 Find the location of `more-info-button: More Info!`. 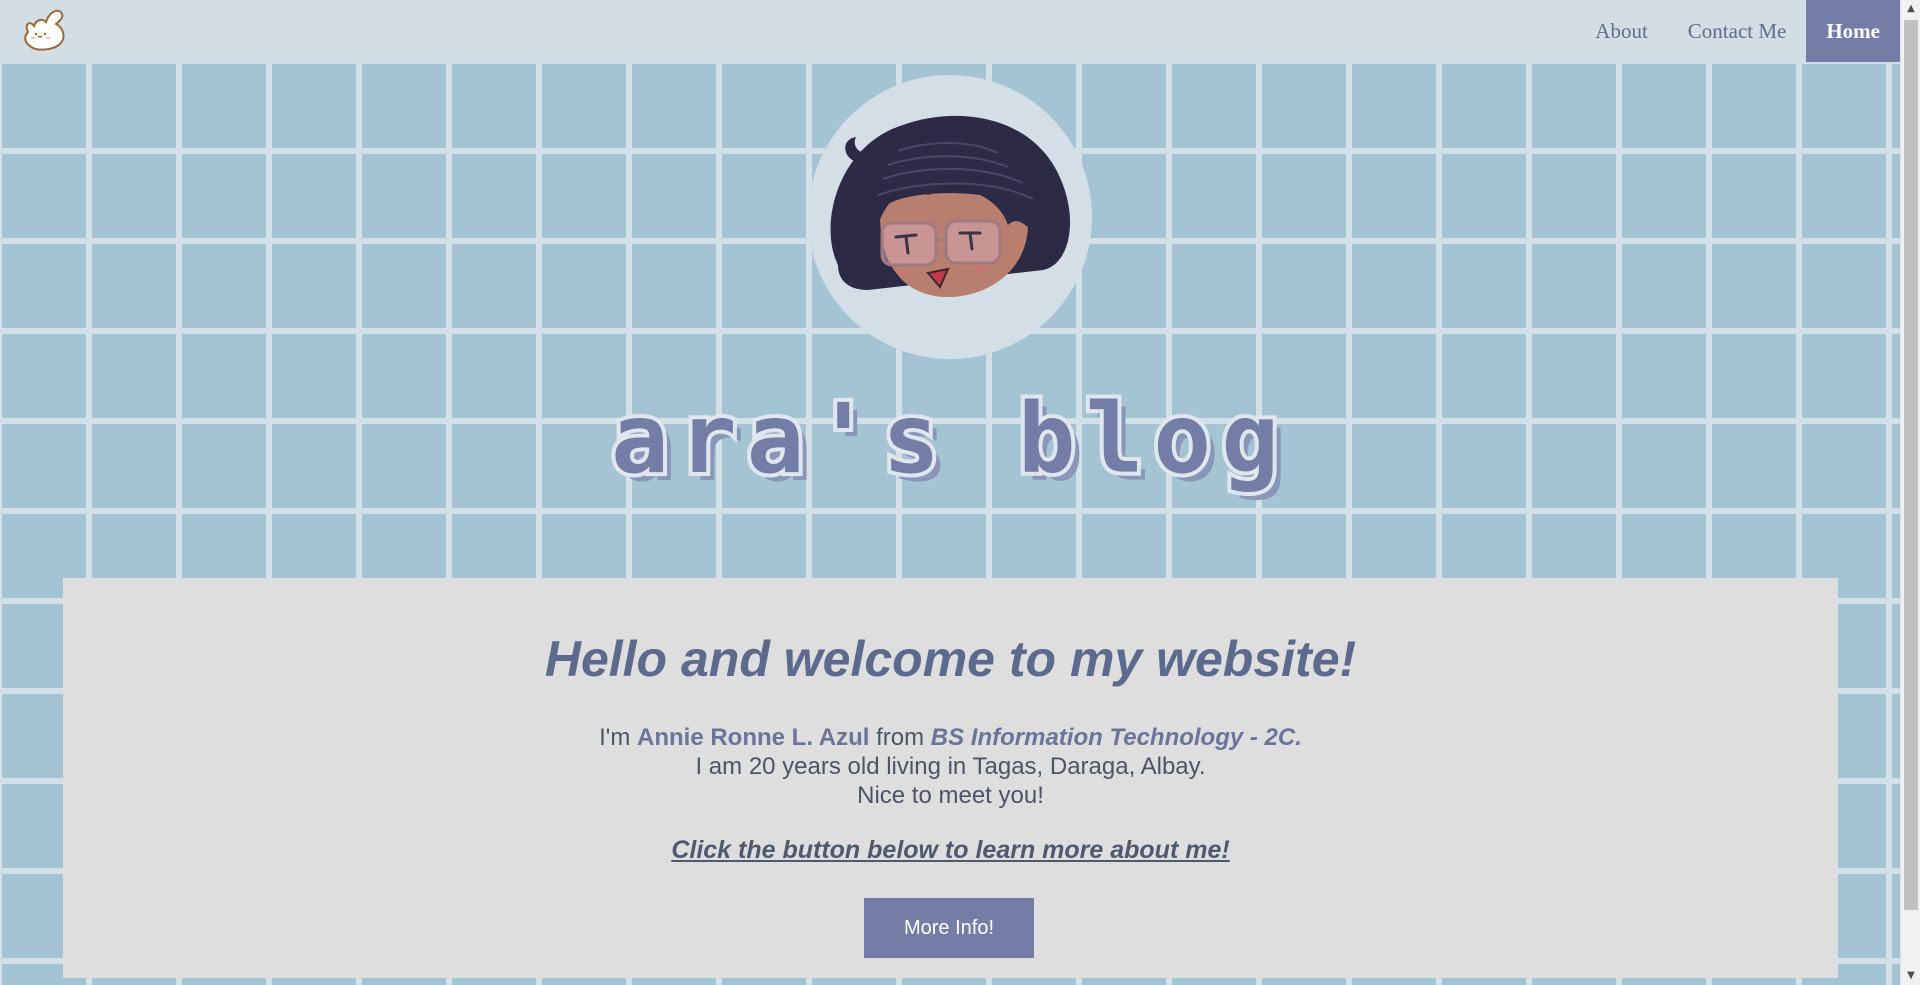

more-info-button: More Info! is located at coordinates (949, 928).